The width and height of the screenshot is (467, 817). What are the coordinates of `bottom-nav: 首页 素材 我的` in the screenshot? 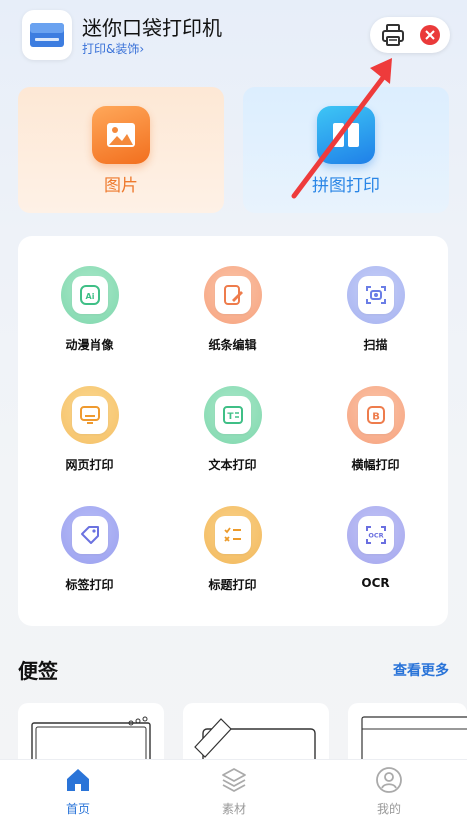 It's located at (233, 788).